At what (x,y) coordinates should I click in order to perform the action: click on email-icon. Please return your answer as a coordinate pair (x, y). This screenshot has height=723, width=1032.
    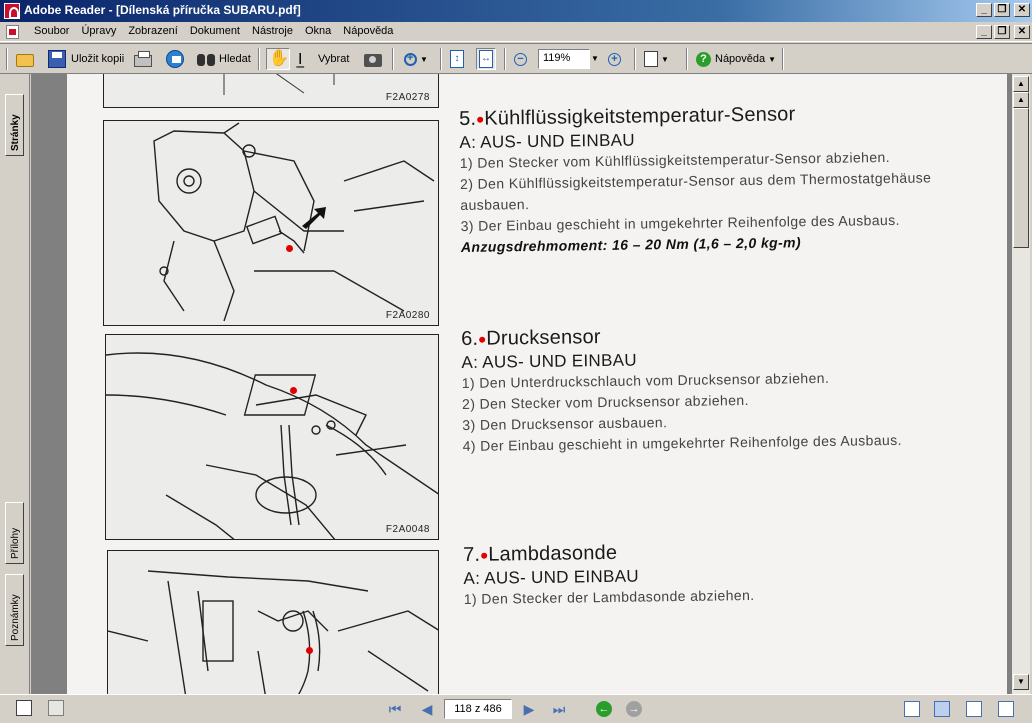
    Looking at the image, I should click on (175, 59).